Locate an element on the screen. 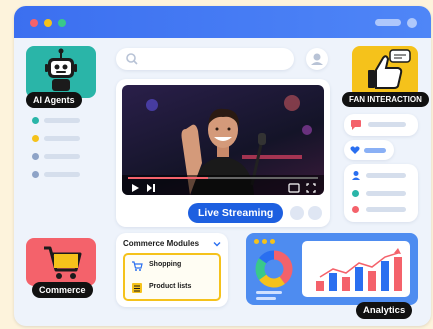  titlebar-pill is located at coordinates (388, 22).